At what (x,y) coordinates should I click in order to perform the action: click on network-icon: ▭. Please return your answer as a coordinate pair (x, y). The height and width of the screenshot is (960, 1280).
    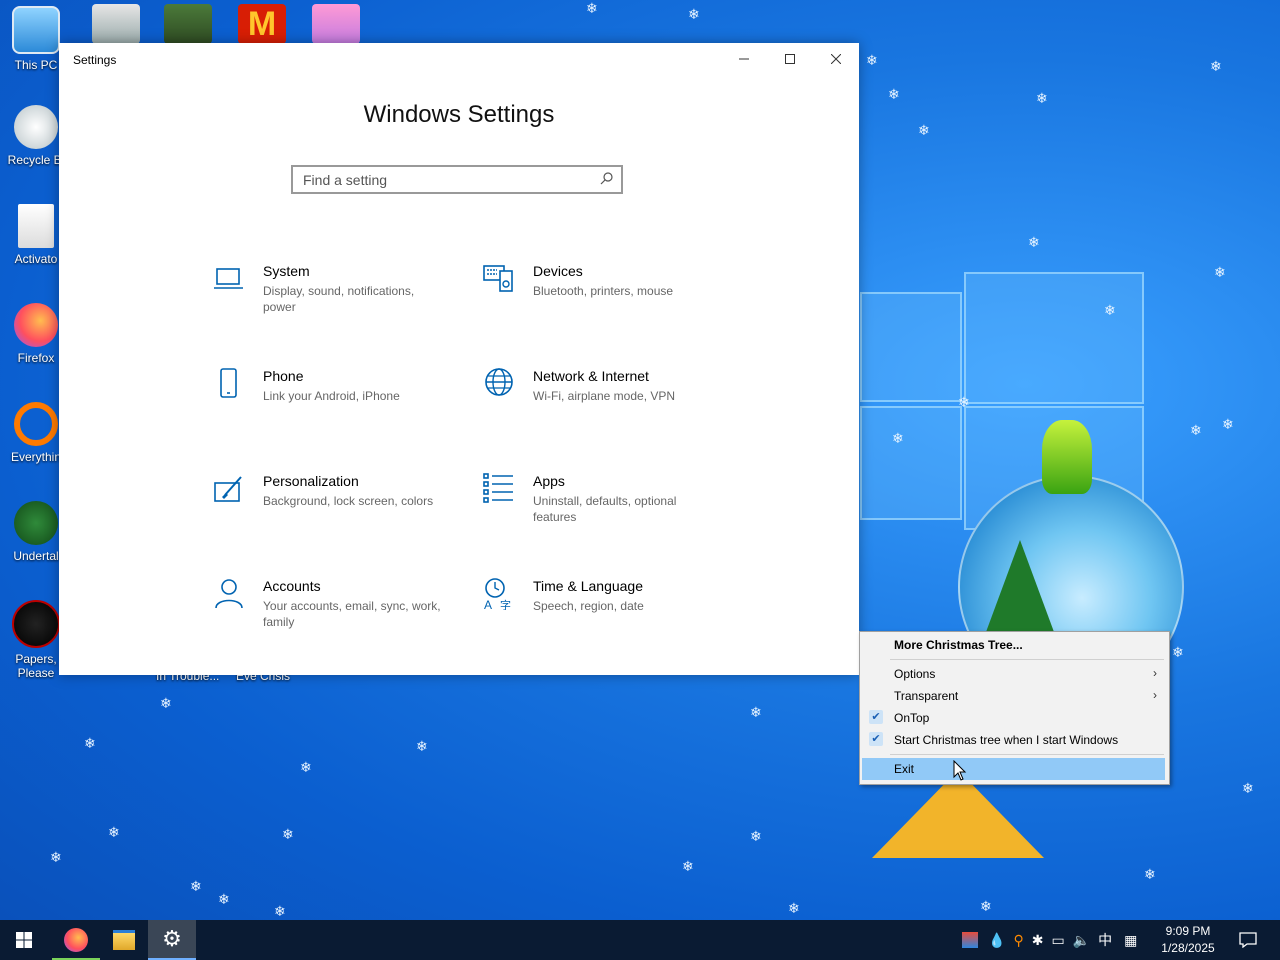
    Looking at the image, I should click on (1057, 940).